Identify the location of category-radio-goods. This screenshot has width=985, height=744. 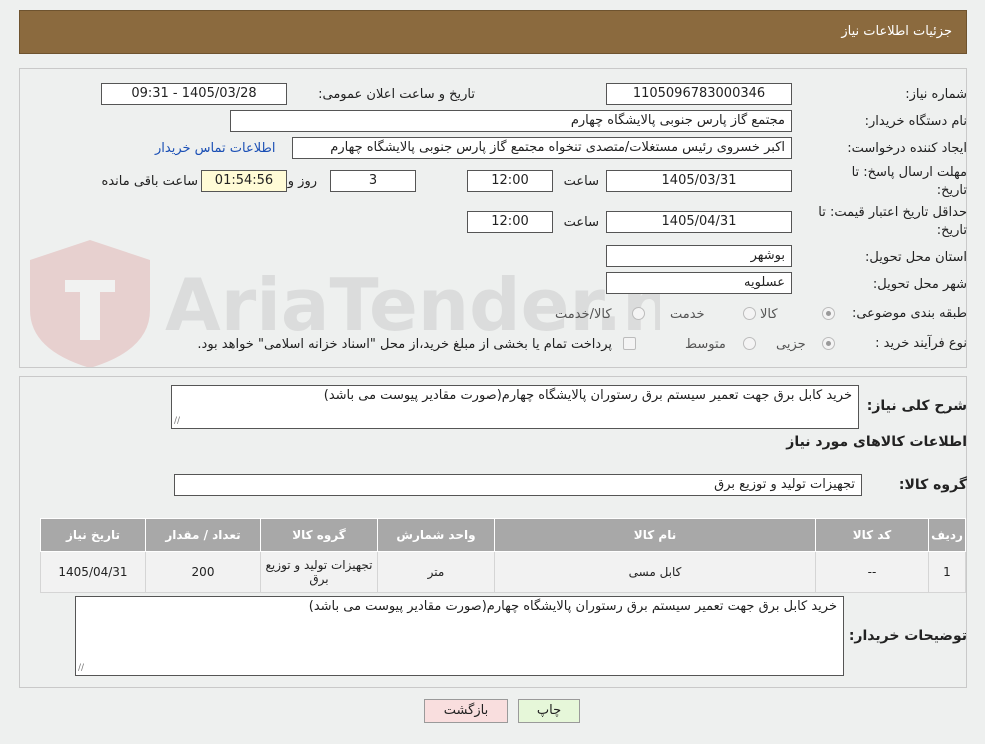
(828, 313).